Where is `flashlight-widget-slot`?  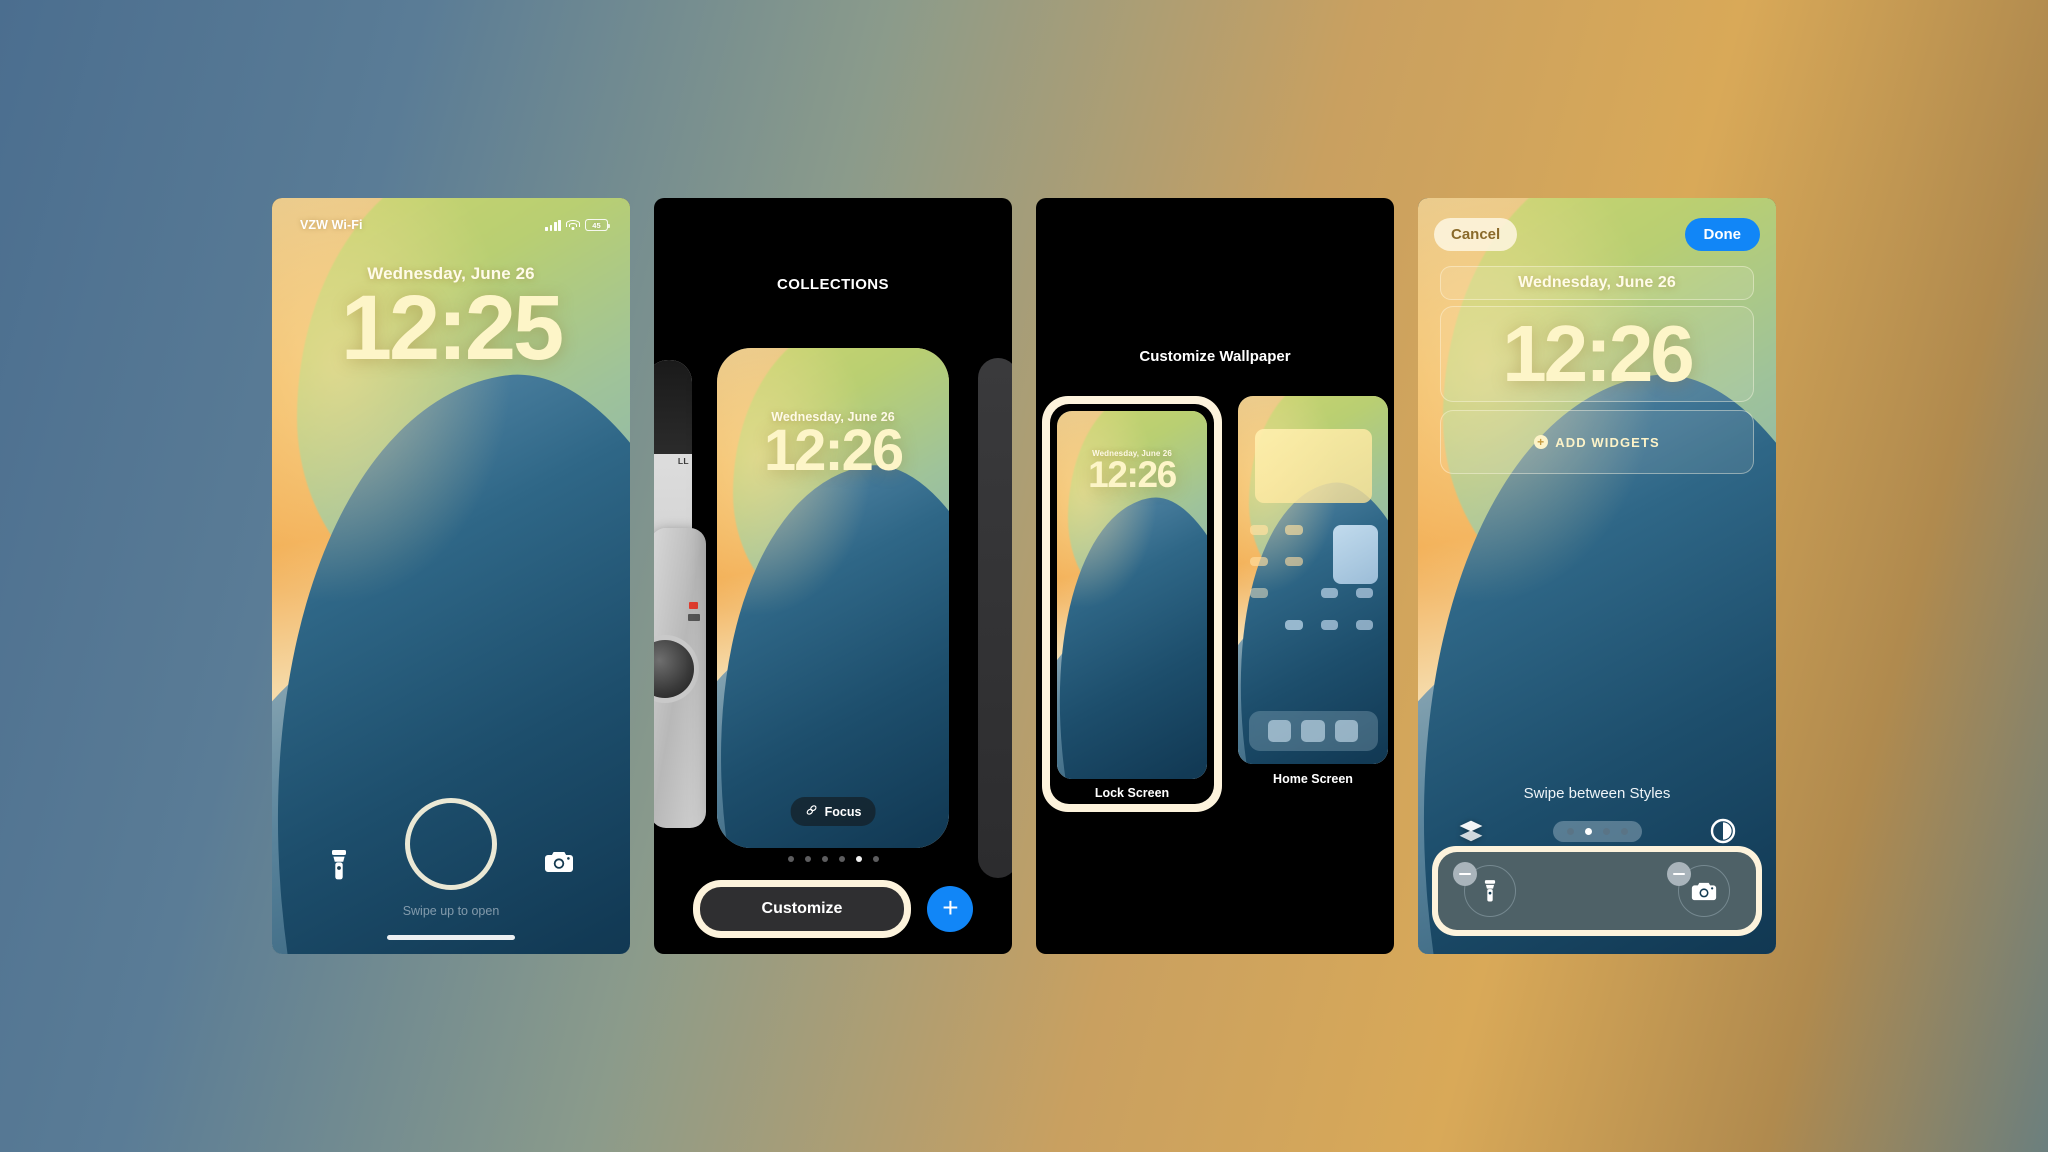
flashlight-widget-slot is located at coordinates (1484, 889).